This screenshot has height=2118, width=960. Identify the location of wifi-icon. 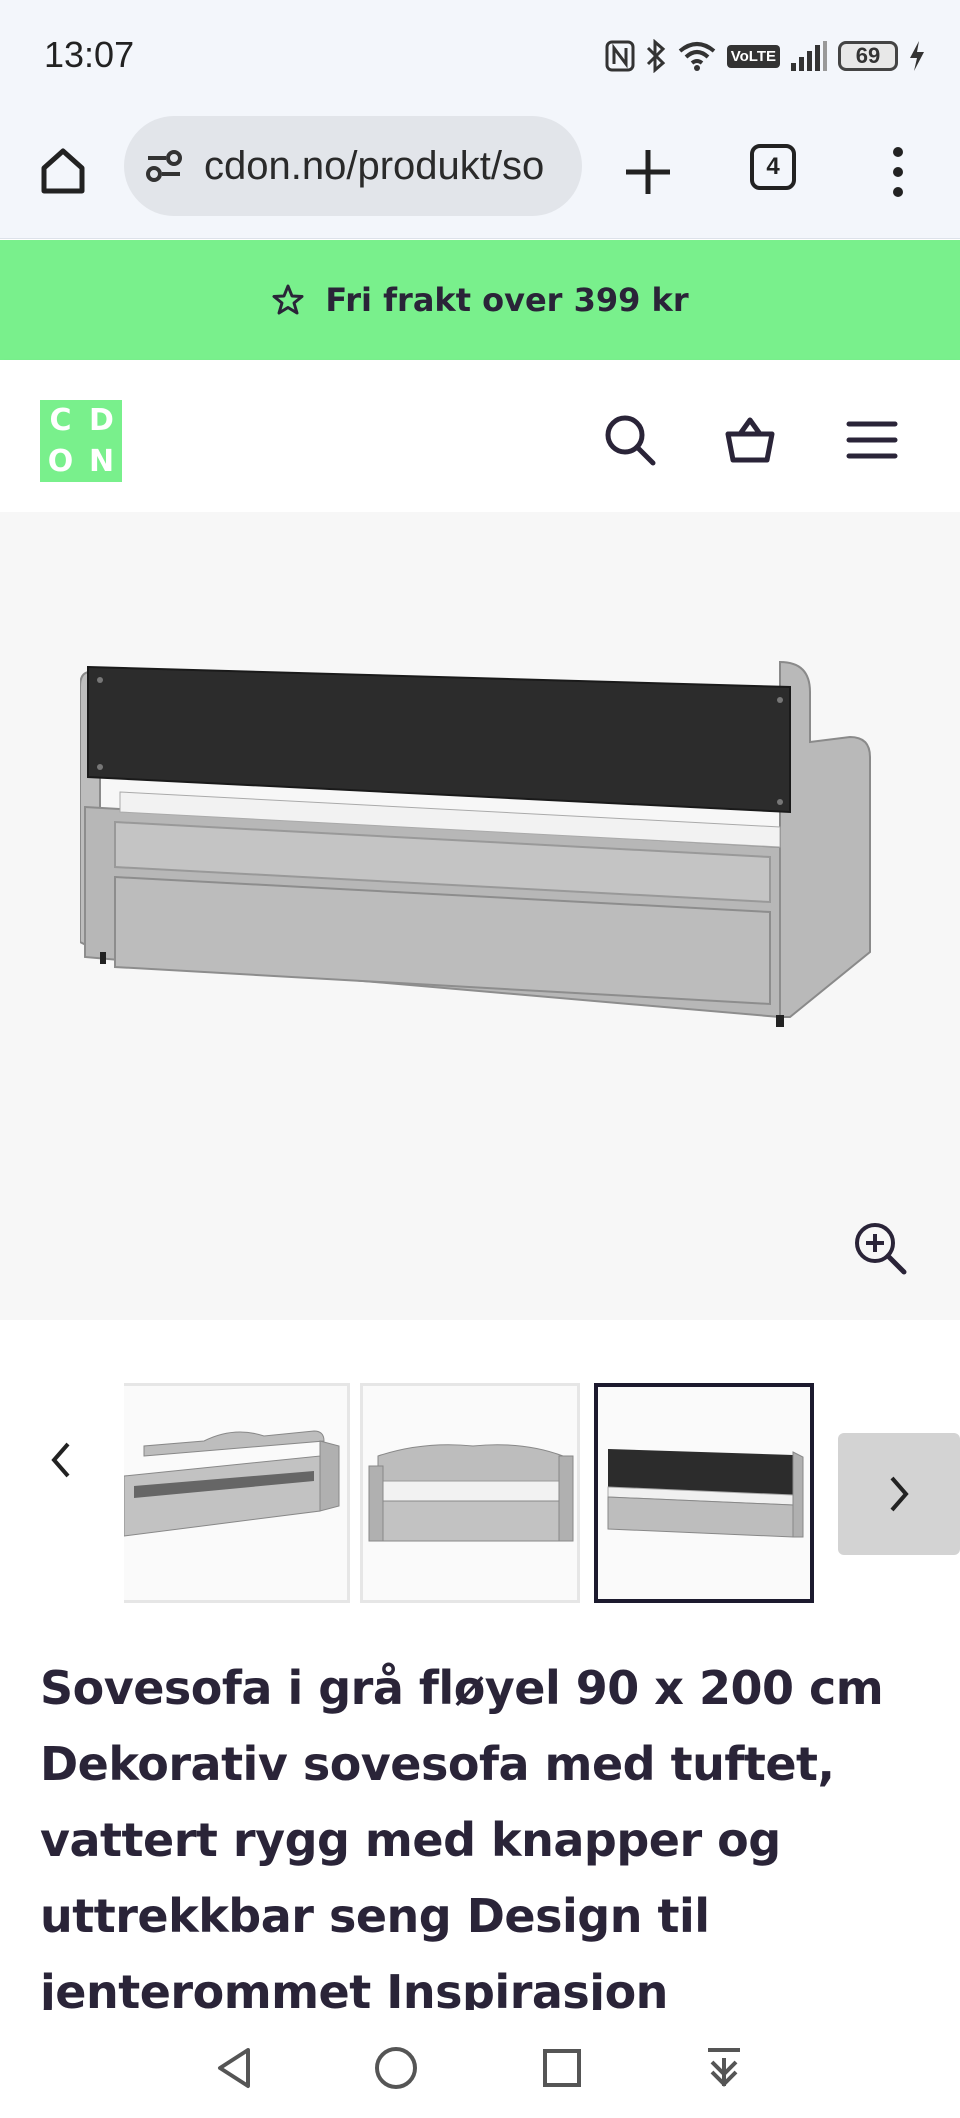
(696, 56).